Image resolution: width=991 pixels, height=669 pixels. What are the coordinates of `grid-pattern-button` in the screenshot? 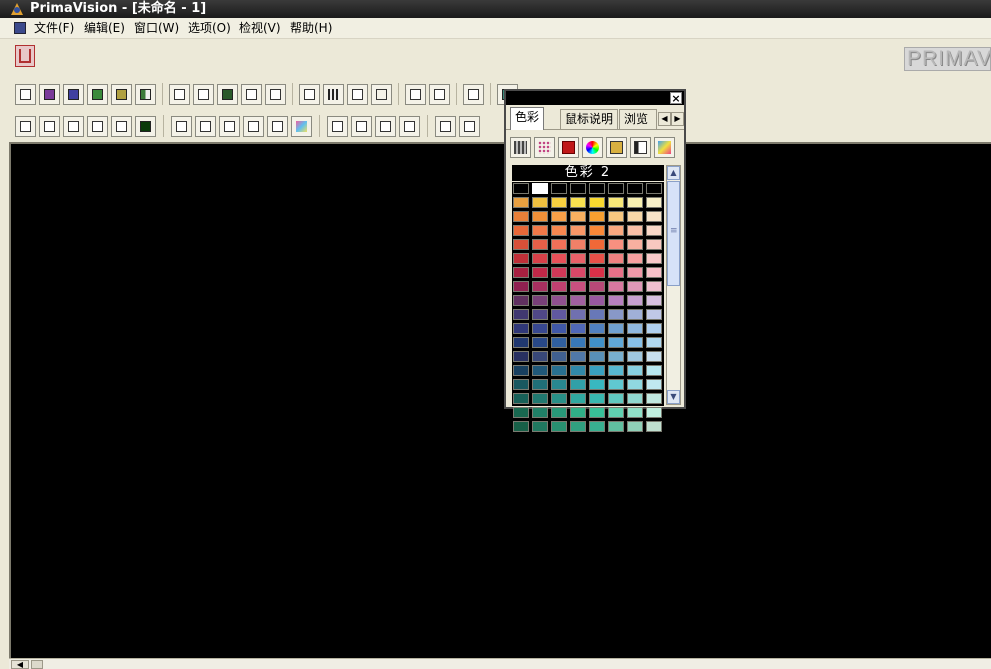 It's located at (520, 147).